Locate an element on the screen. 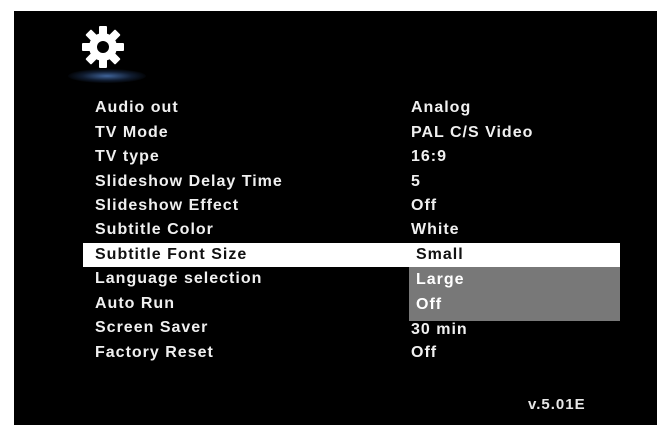  setting-value-subtitle-color: White is located at coordinates (435, 229).